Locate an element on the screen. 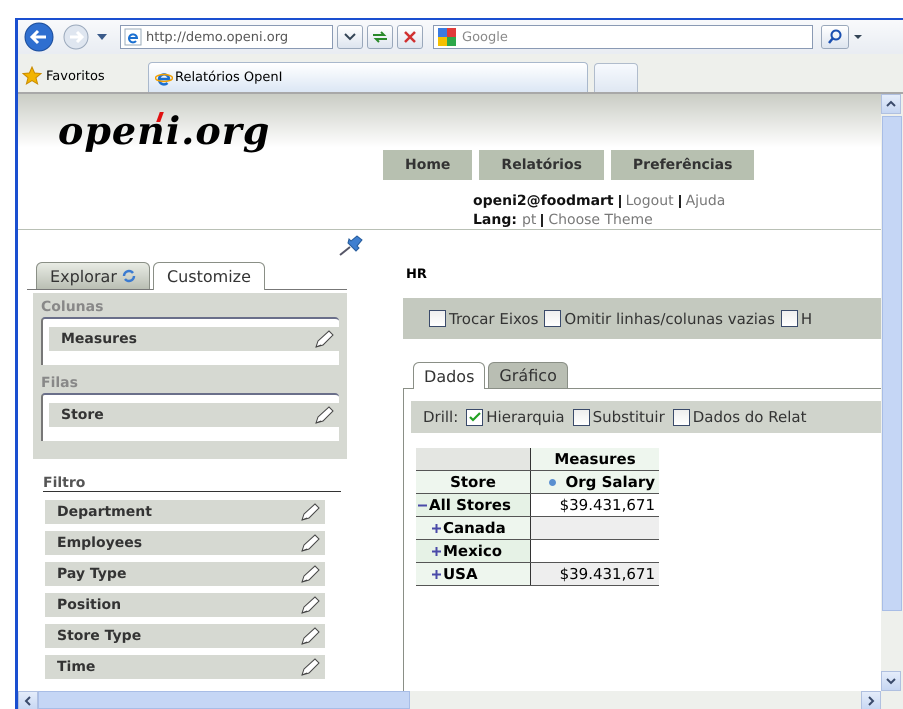 The width and height of the screenshot is (903, 709). row-header: Mexico is located at coordinates (473, 551).